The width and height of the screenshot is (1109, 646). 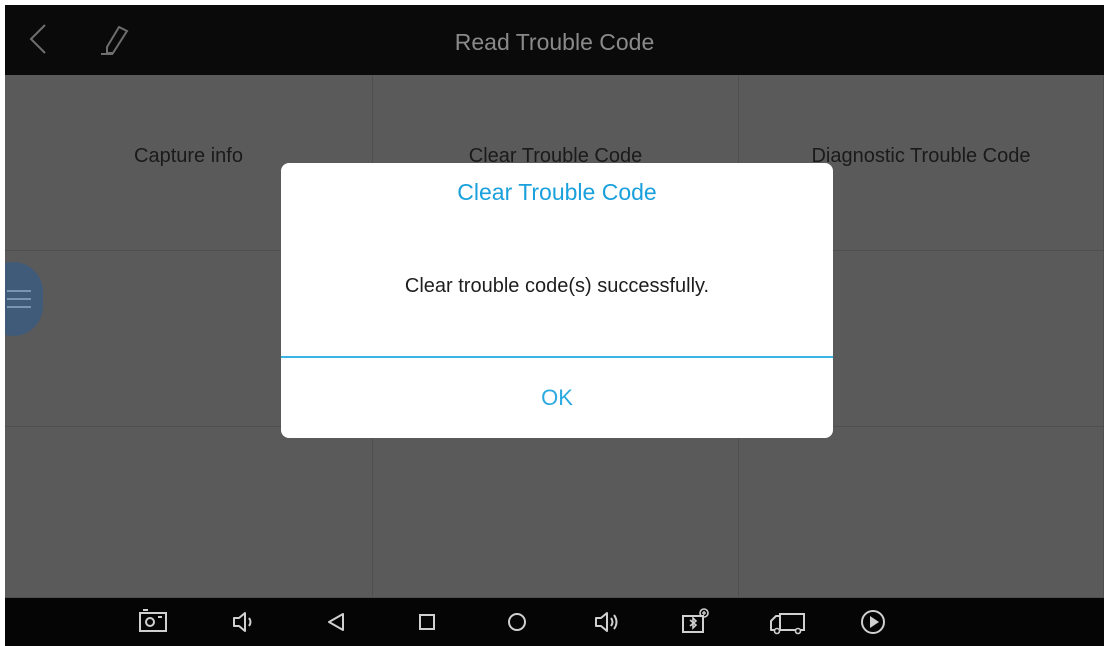 I want to click on bluetooth-vci-icon, so click(x=695, y=622).